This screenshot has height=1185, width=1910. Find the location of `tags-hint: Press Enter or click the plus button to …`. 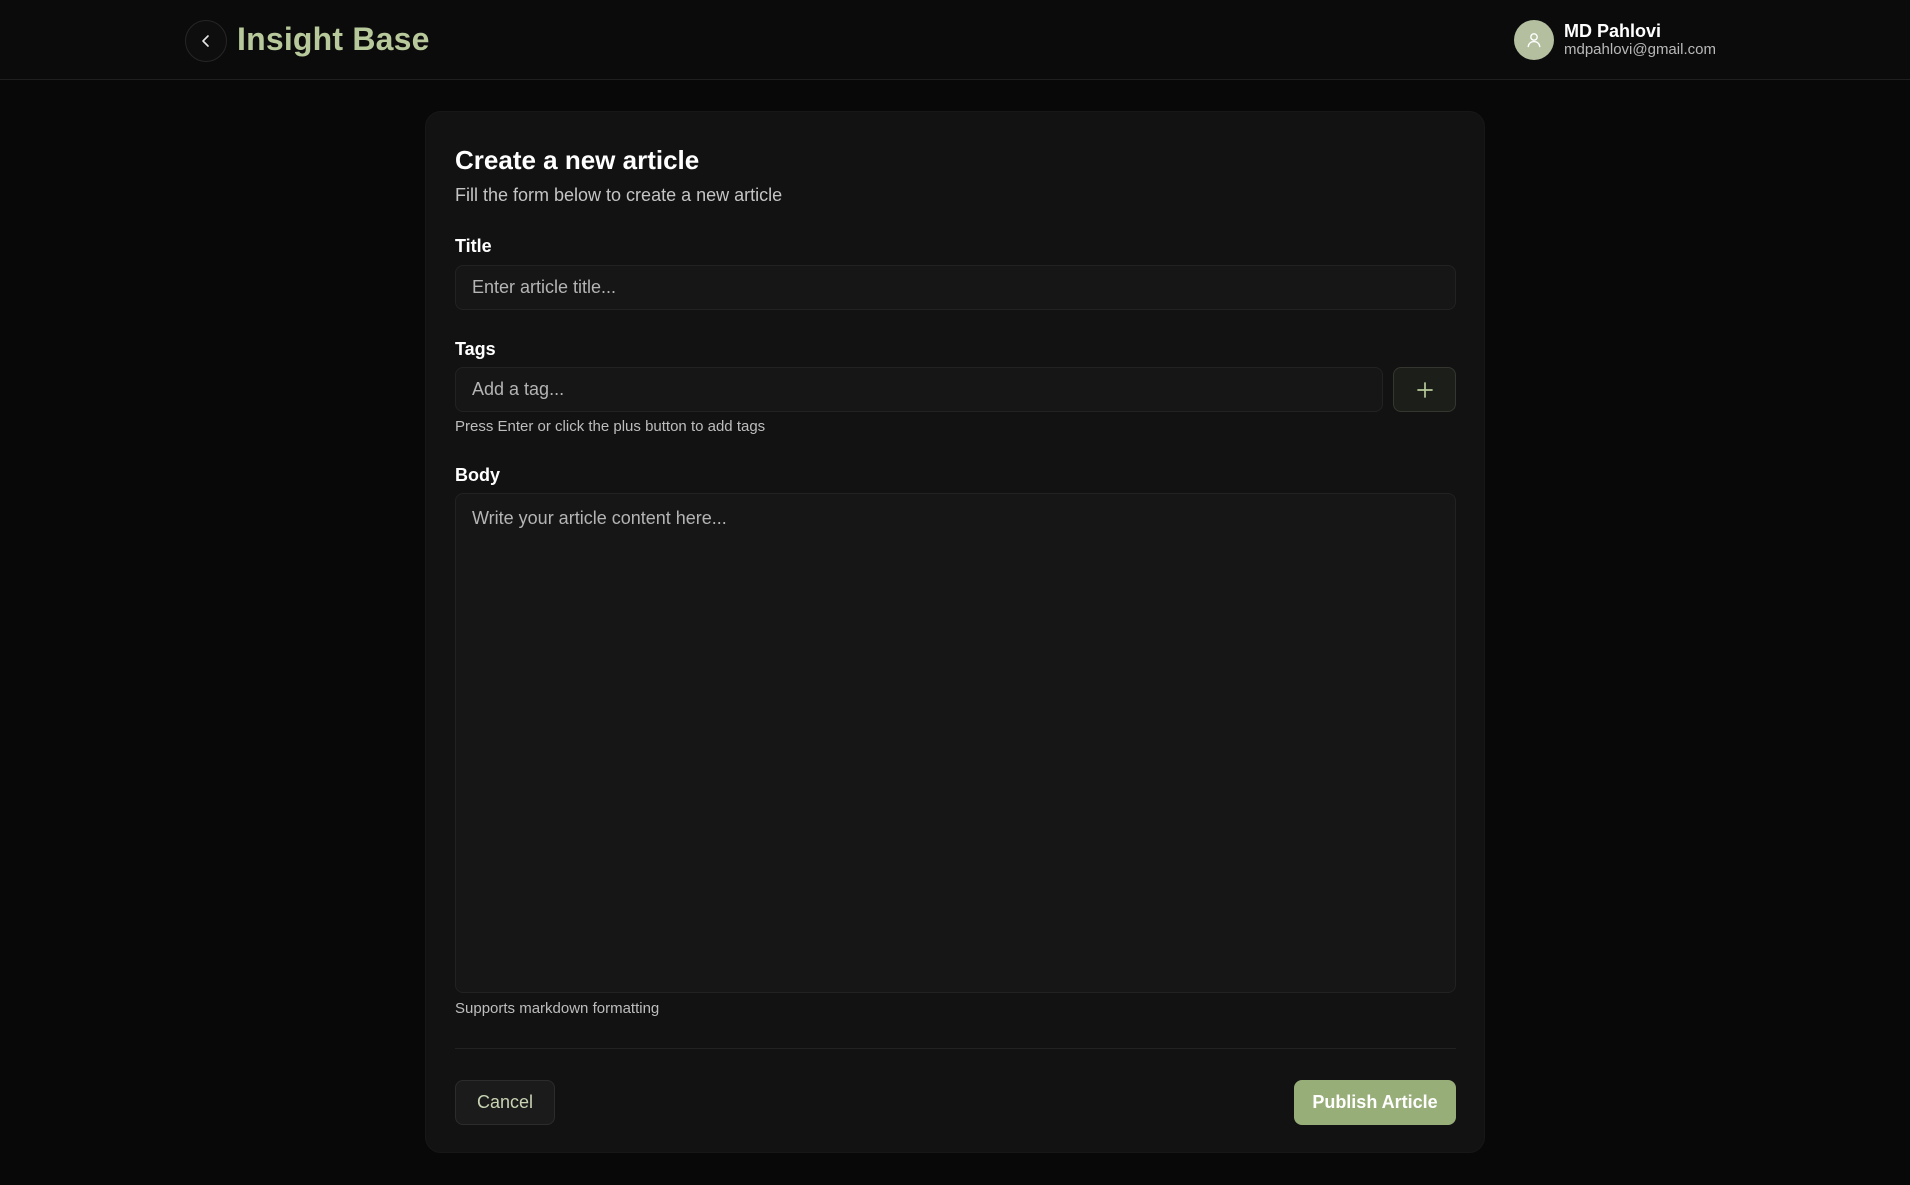

tags-hint: Press Enter or click the plus button to … is located at coordinates (610, 426).